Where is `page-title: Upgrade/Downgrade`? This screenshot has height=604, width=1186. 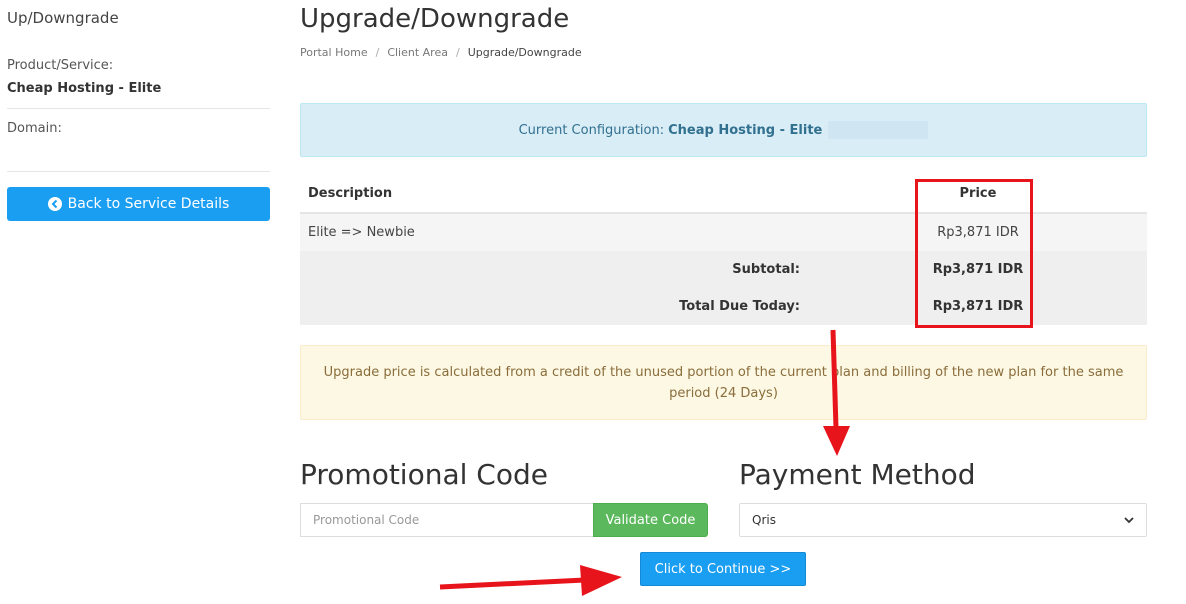 page-title: Upgrade/Downgrade is located at coordinates (435, 19).